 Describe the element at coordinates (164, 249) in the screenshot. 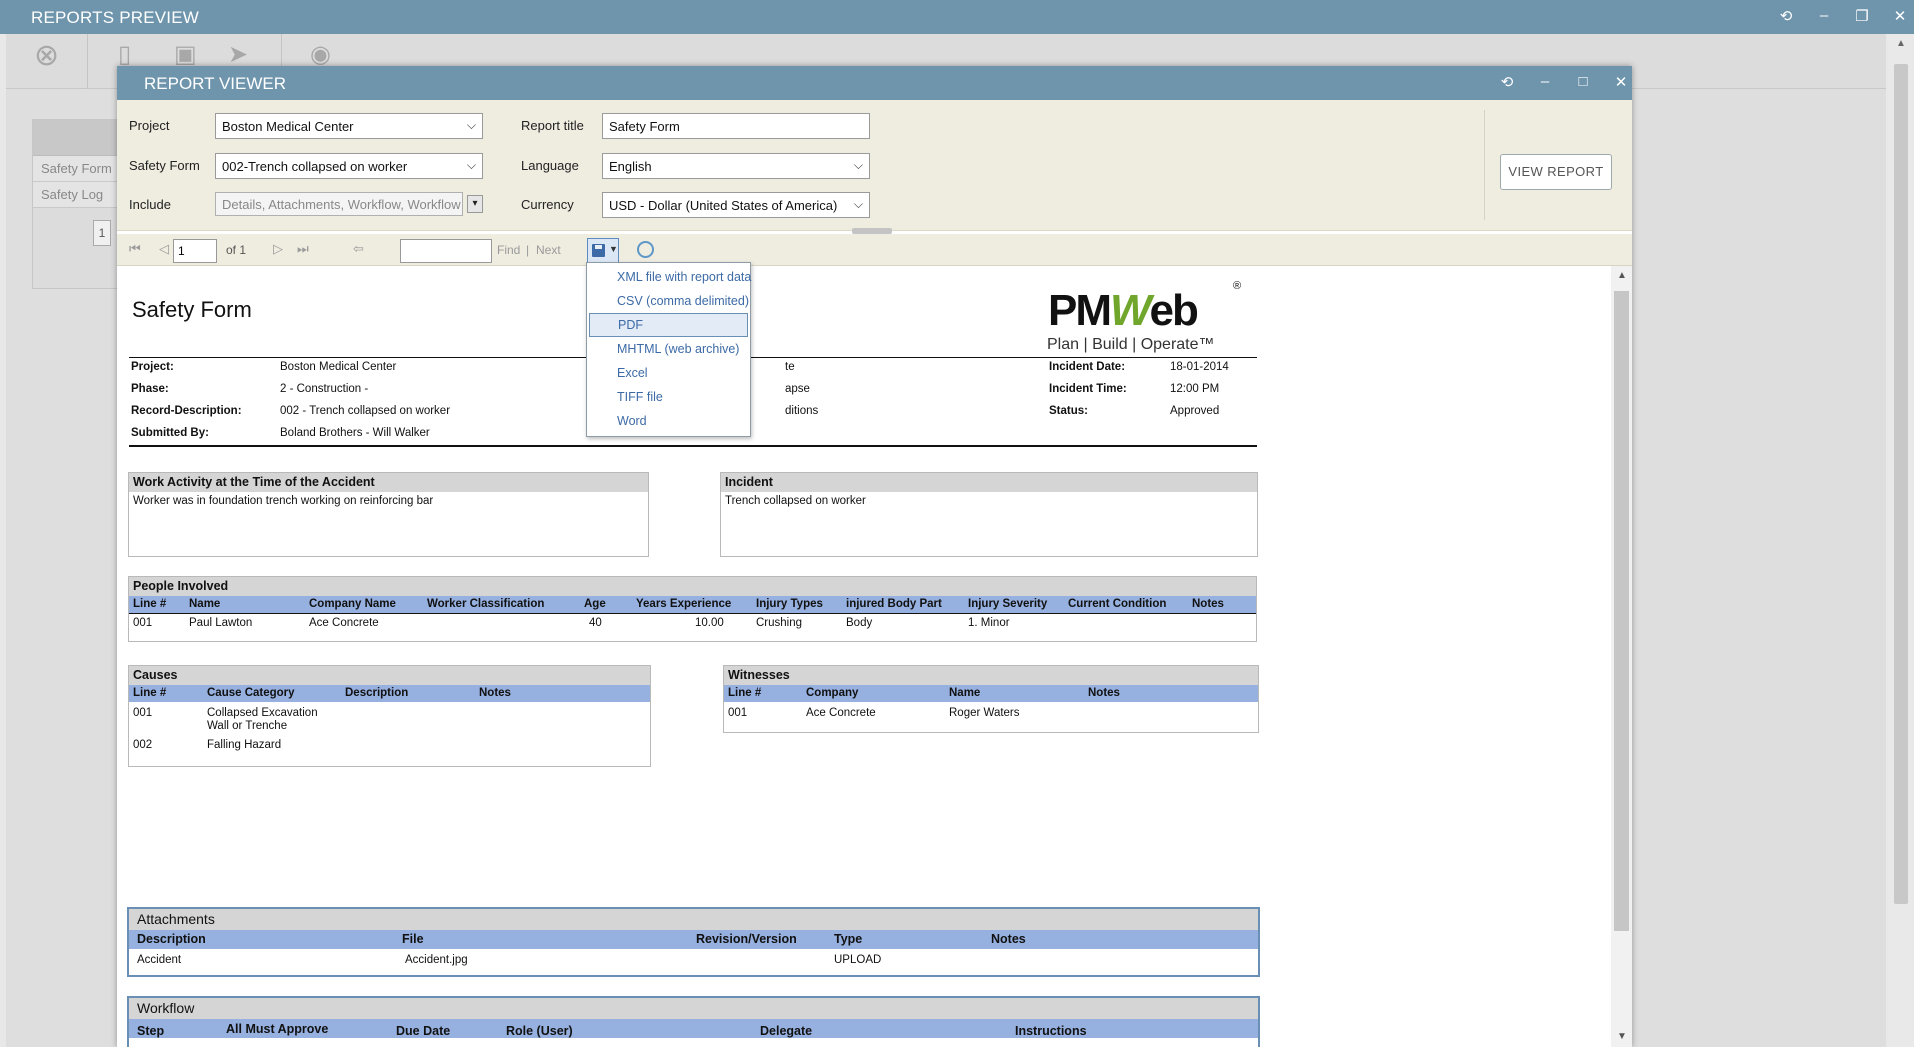

I see `previous-page-icon: ◁` at that location.